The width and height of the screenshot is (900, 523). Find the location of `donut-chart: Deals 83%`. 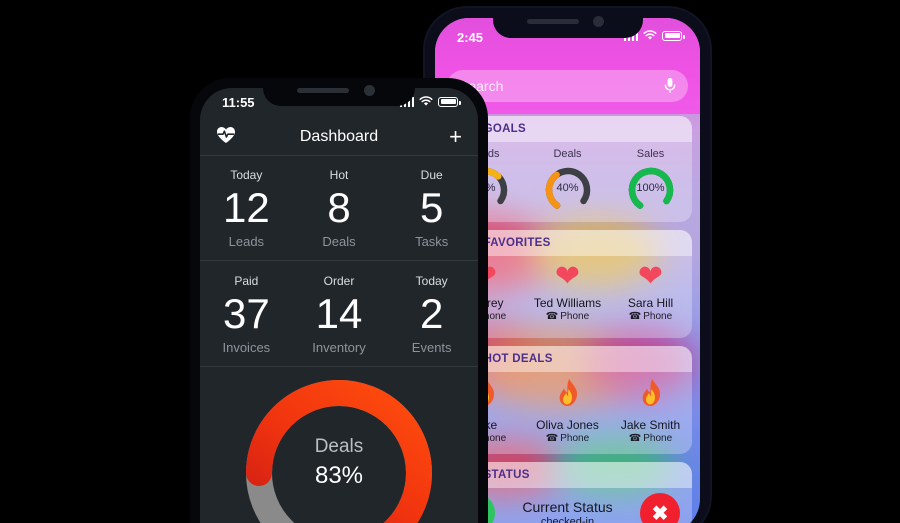

donut-chart: Deals 83% is located at coordinates (339, 448).